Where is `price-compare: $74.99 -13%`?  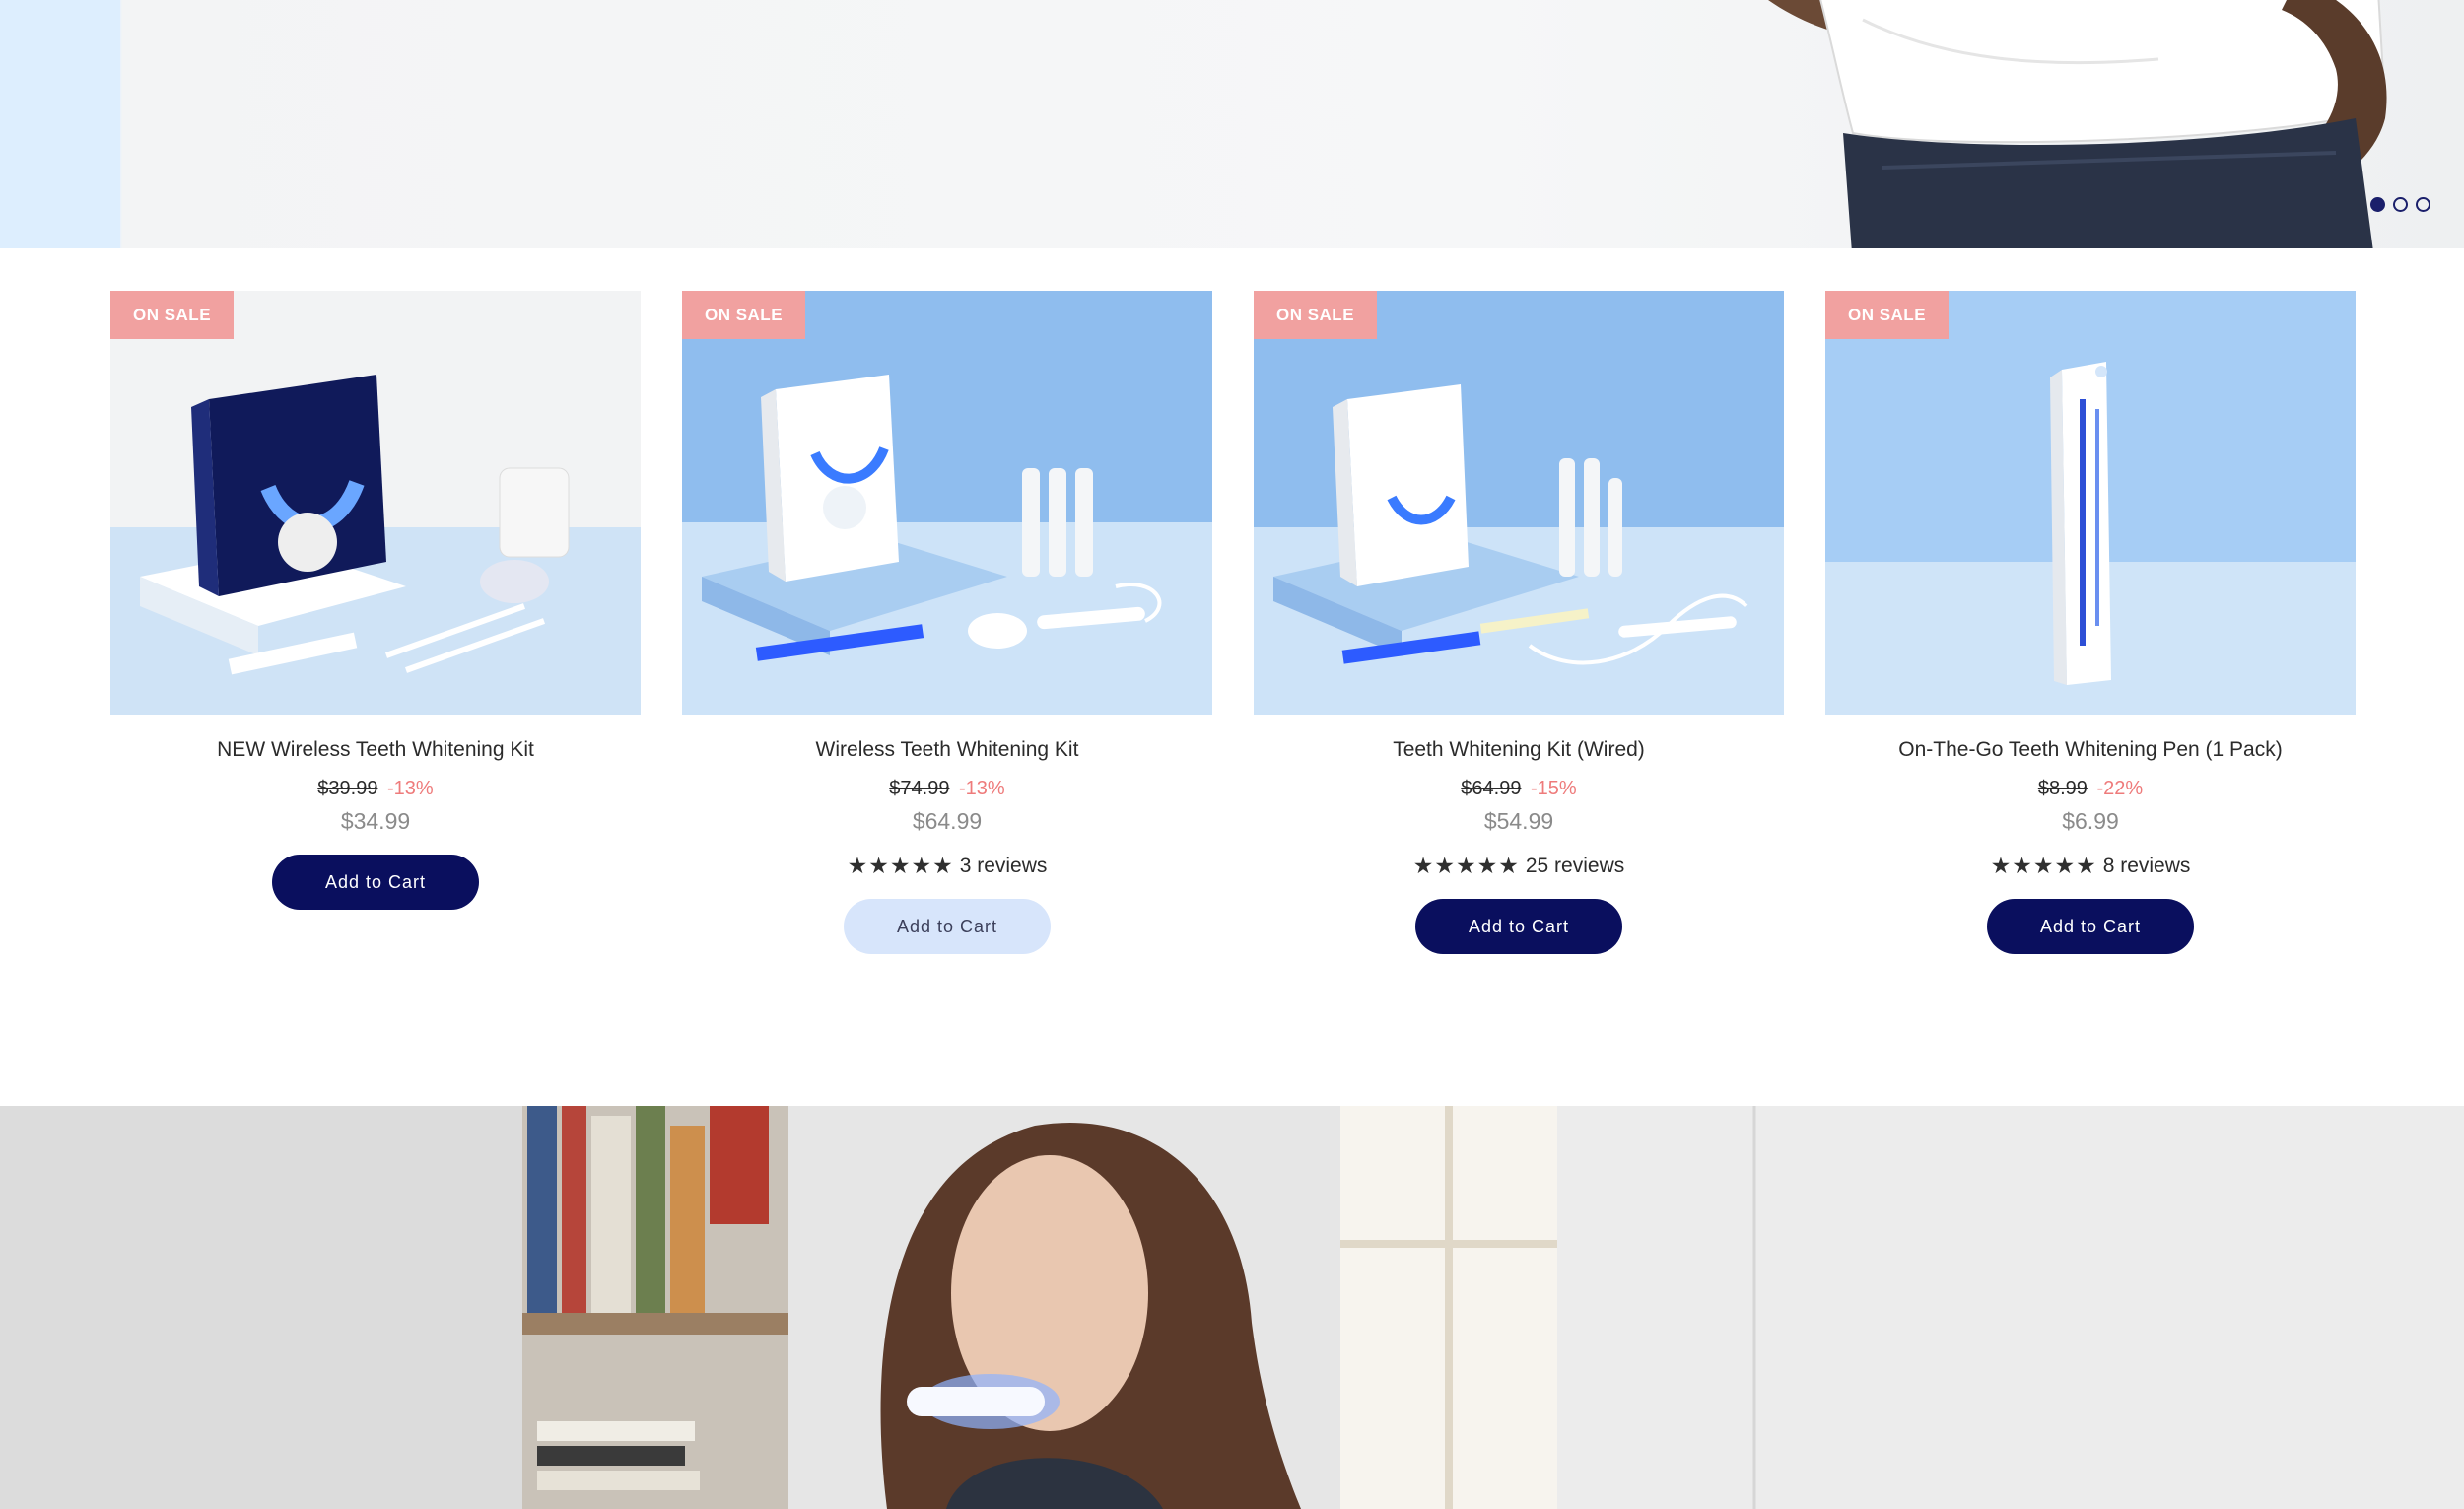
price-compare: $74.99 -13% is located at coordinates (947, 789).